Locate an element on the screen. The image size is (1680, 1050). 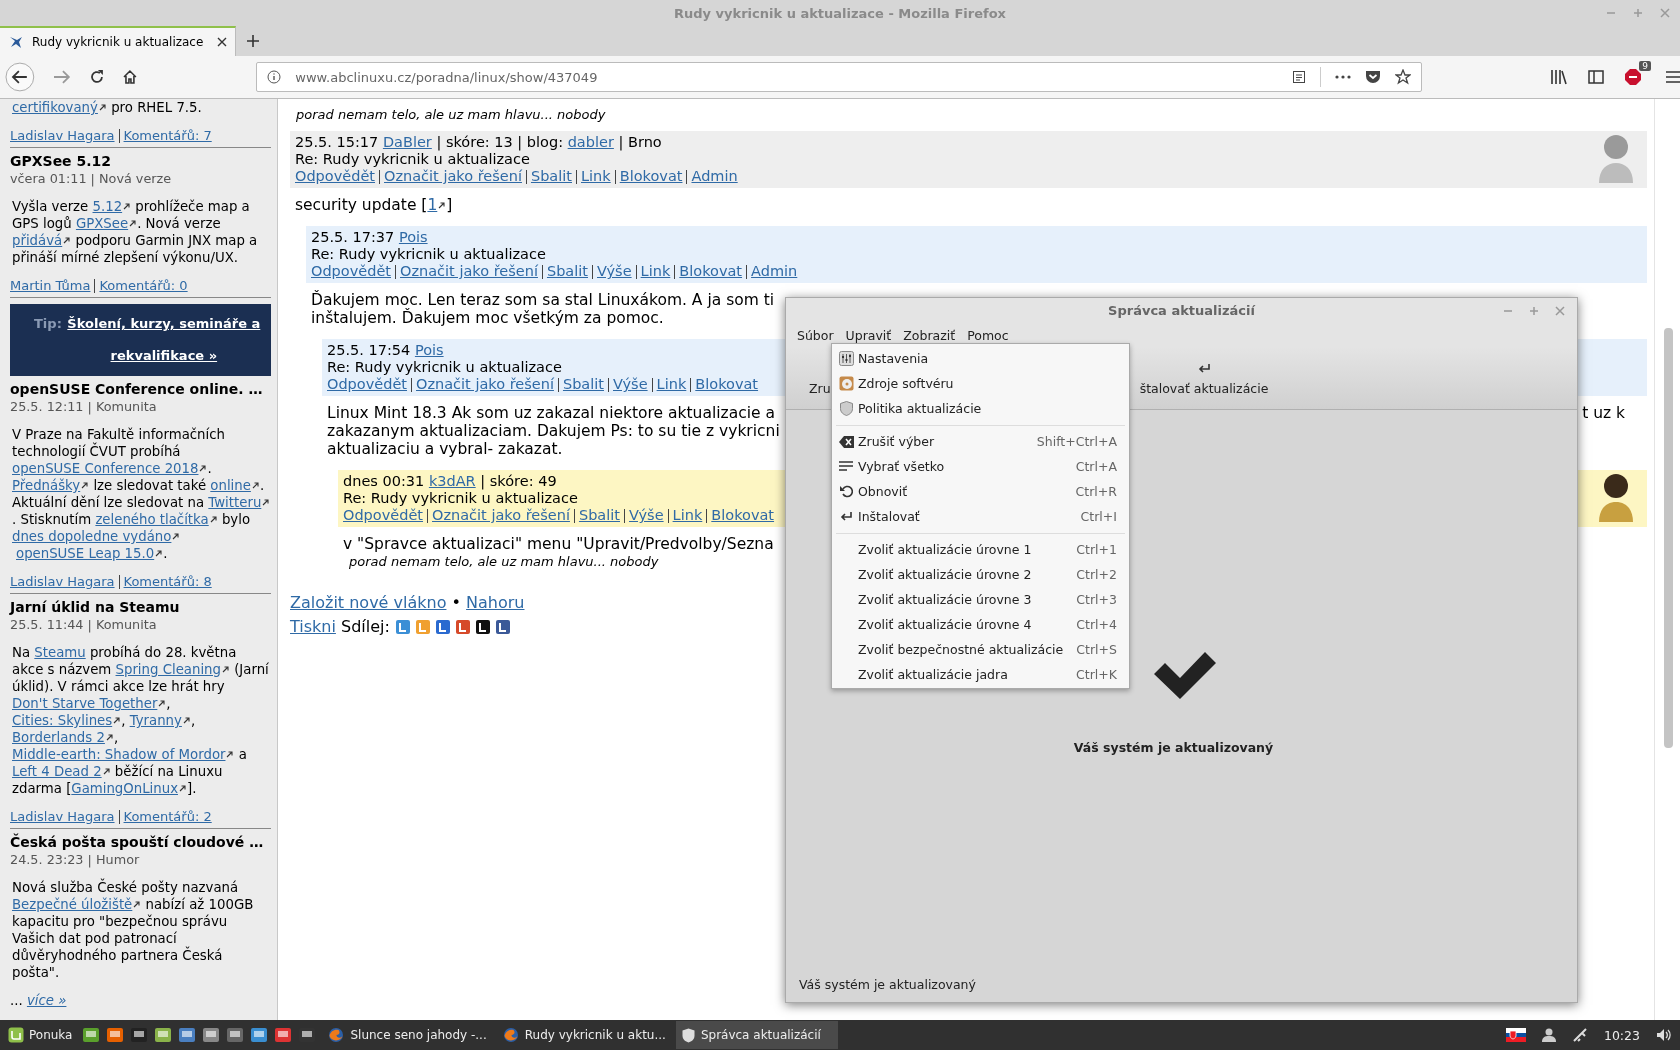
link: Don't Starve Together is located at coordinates (85, 703).